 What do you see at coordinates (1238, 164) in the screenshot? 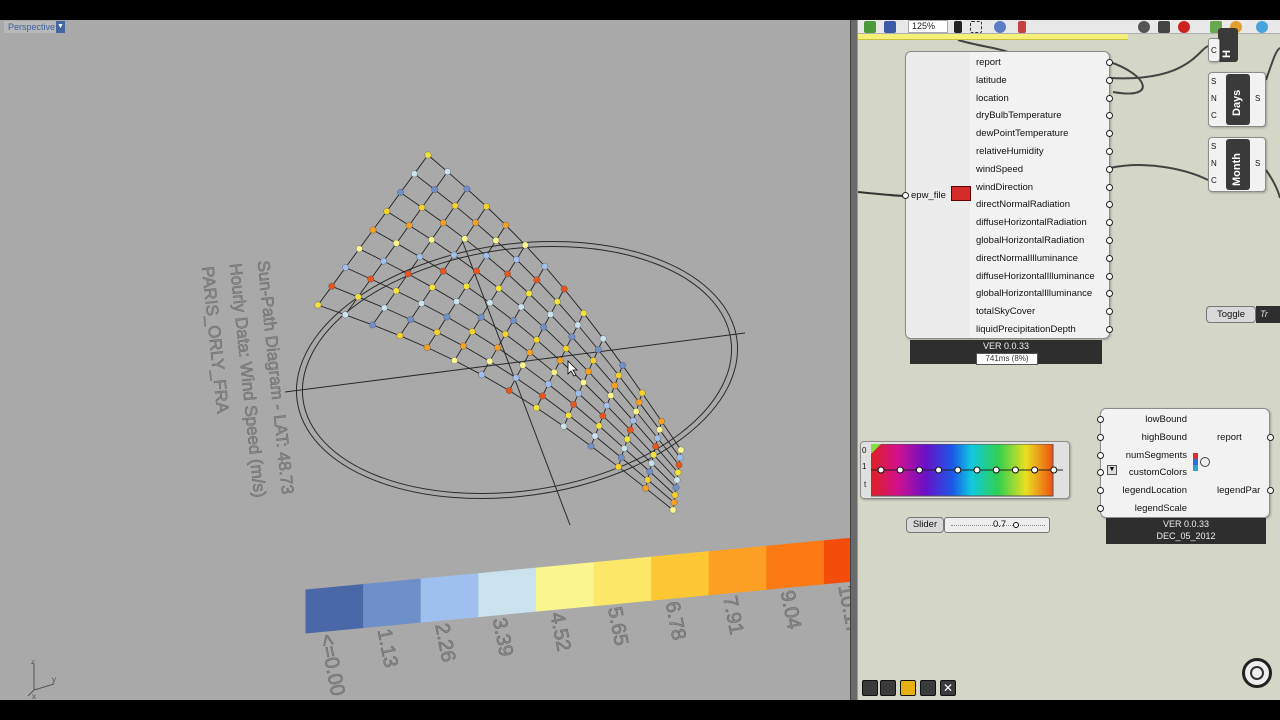
I see `month-component-tab: Month` at bounding box center [1238, 164].